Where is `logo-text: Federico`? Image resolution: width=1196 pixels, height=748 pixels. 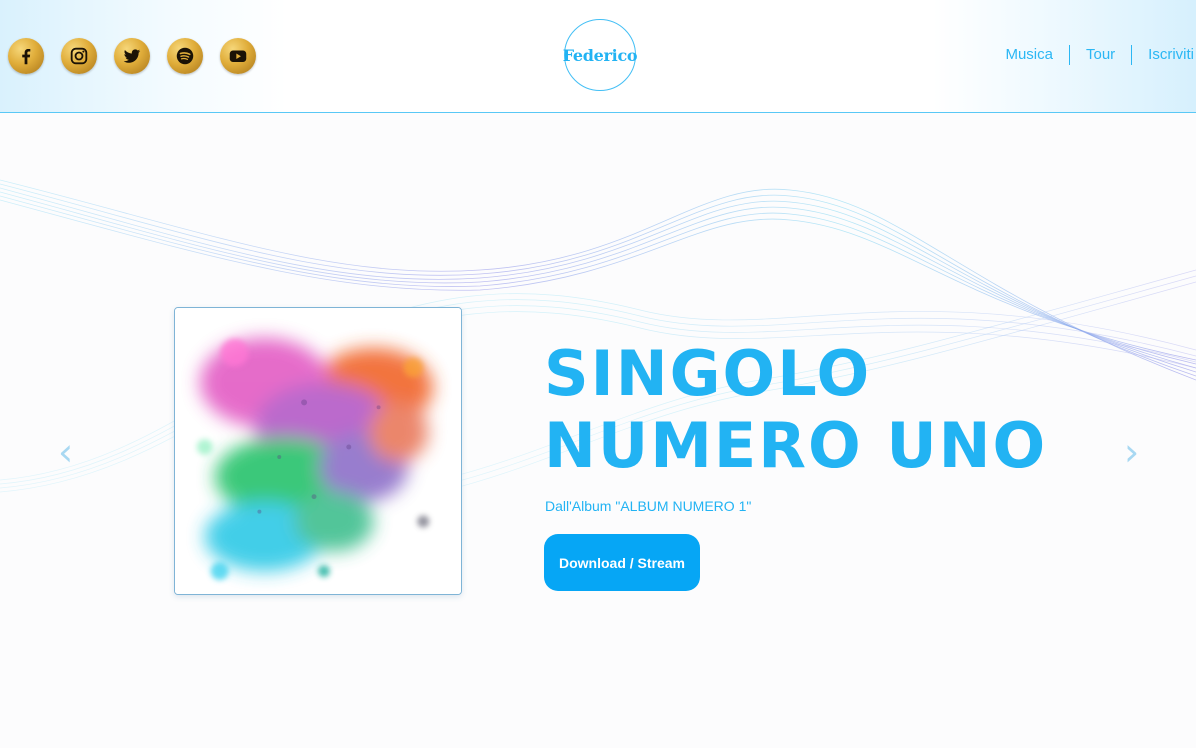 logo-text: Federico is located at coordinates (600, 55).